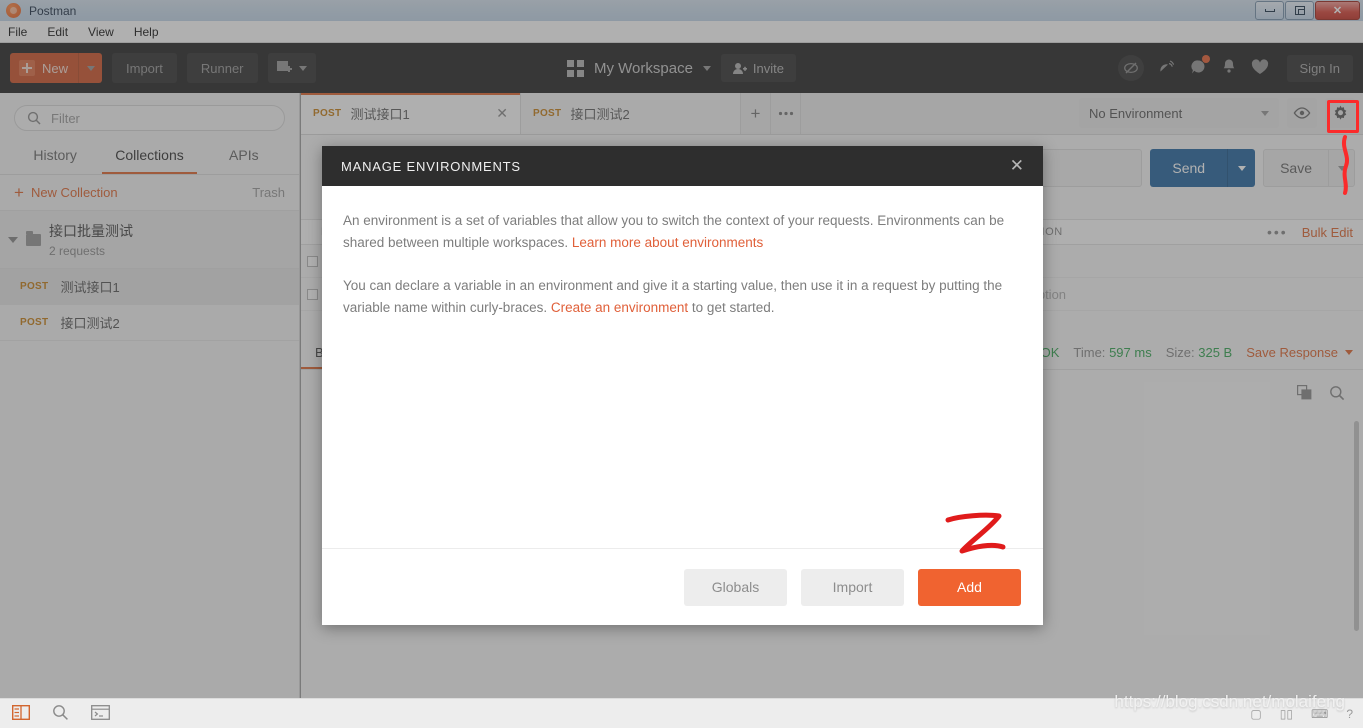  Describe the element at coordinates (60, 714) in the screenshot. I see `search-icon` at that location.